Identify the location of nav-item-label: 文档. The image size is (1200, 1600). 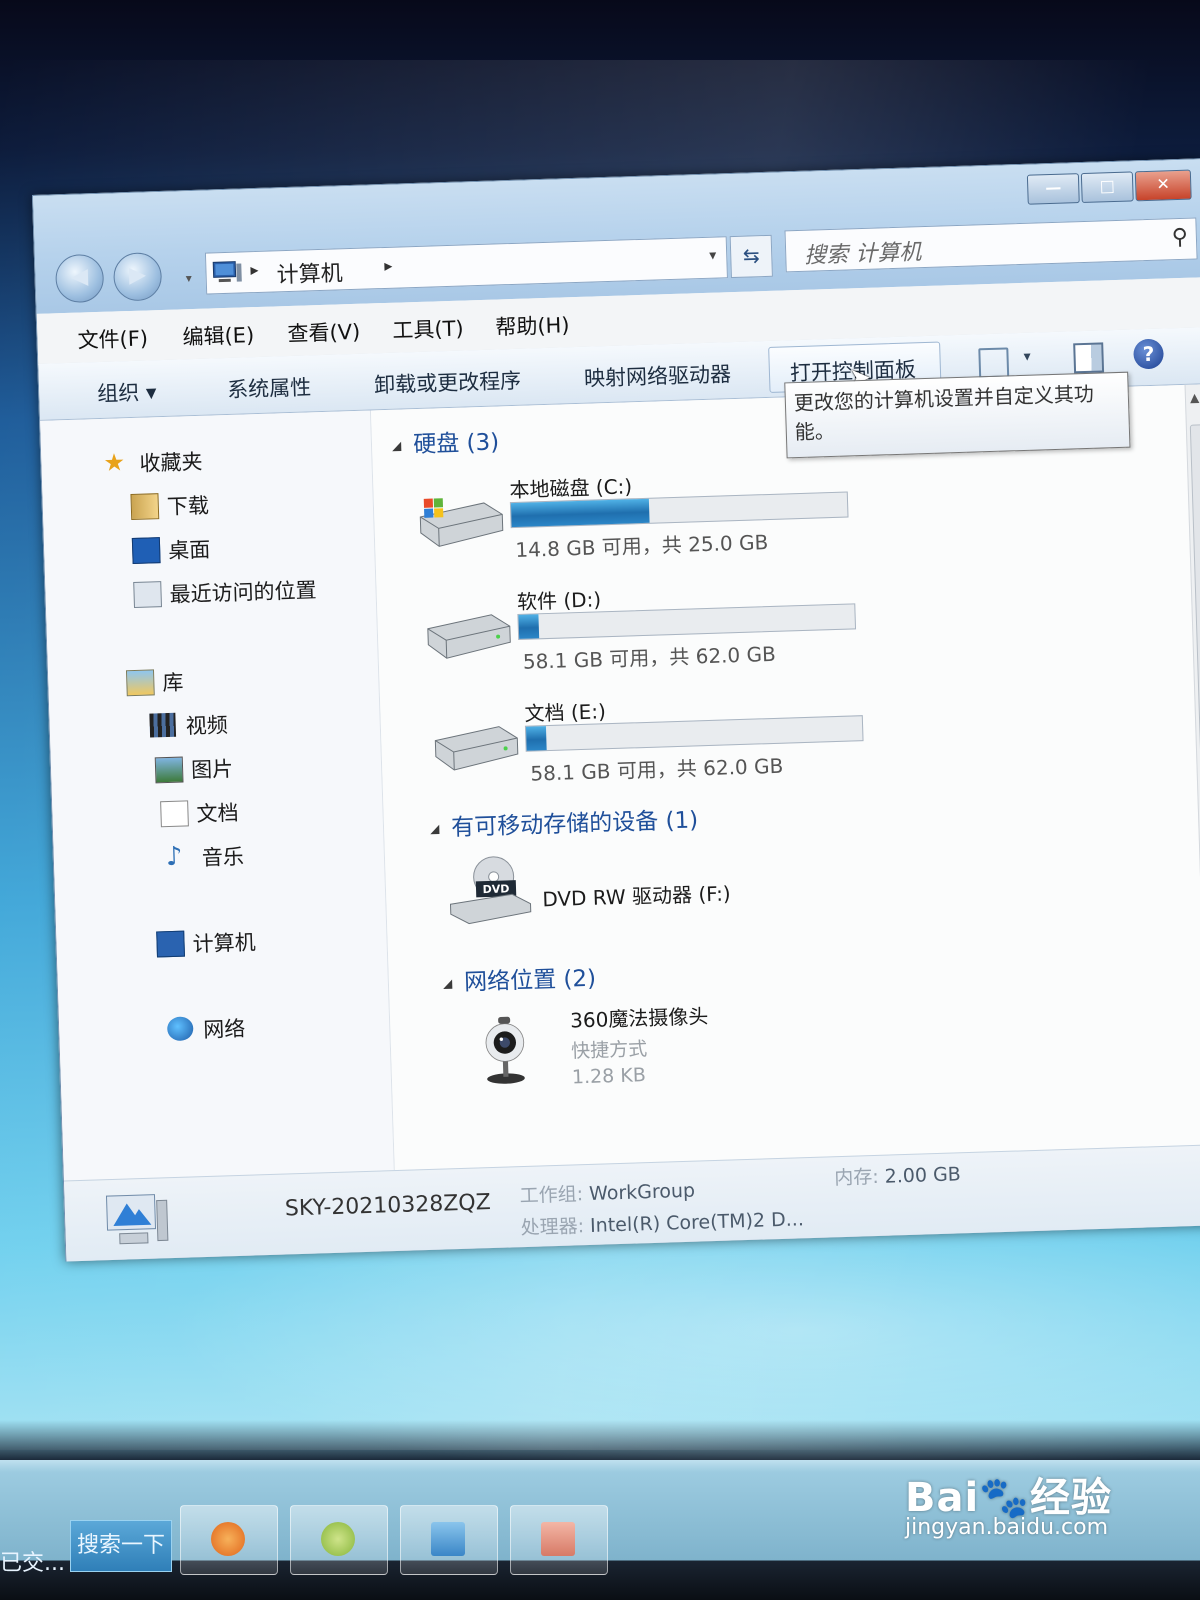
(217, 813).